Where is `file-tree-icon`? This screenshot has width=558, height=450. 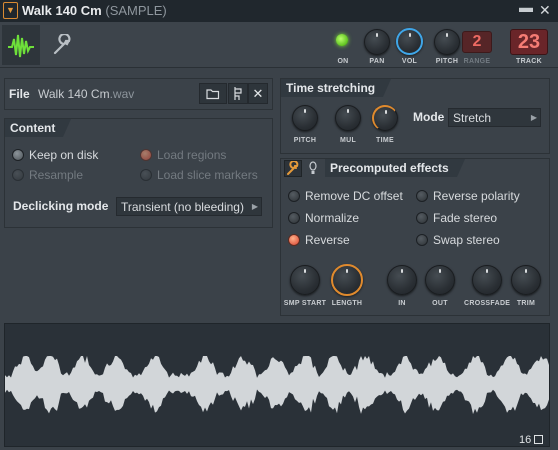 file-tree-icon is located at coordinates (238, 93).